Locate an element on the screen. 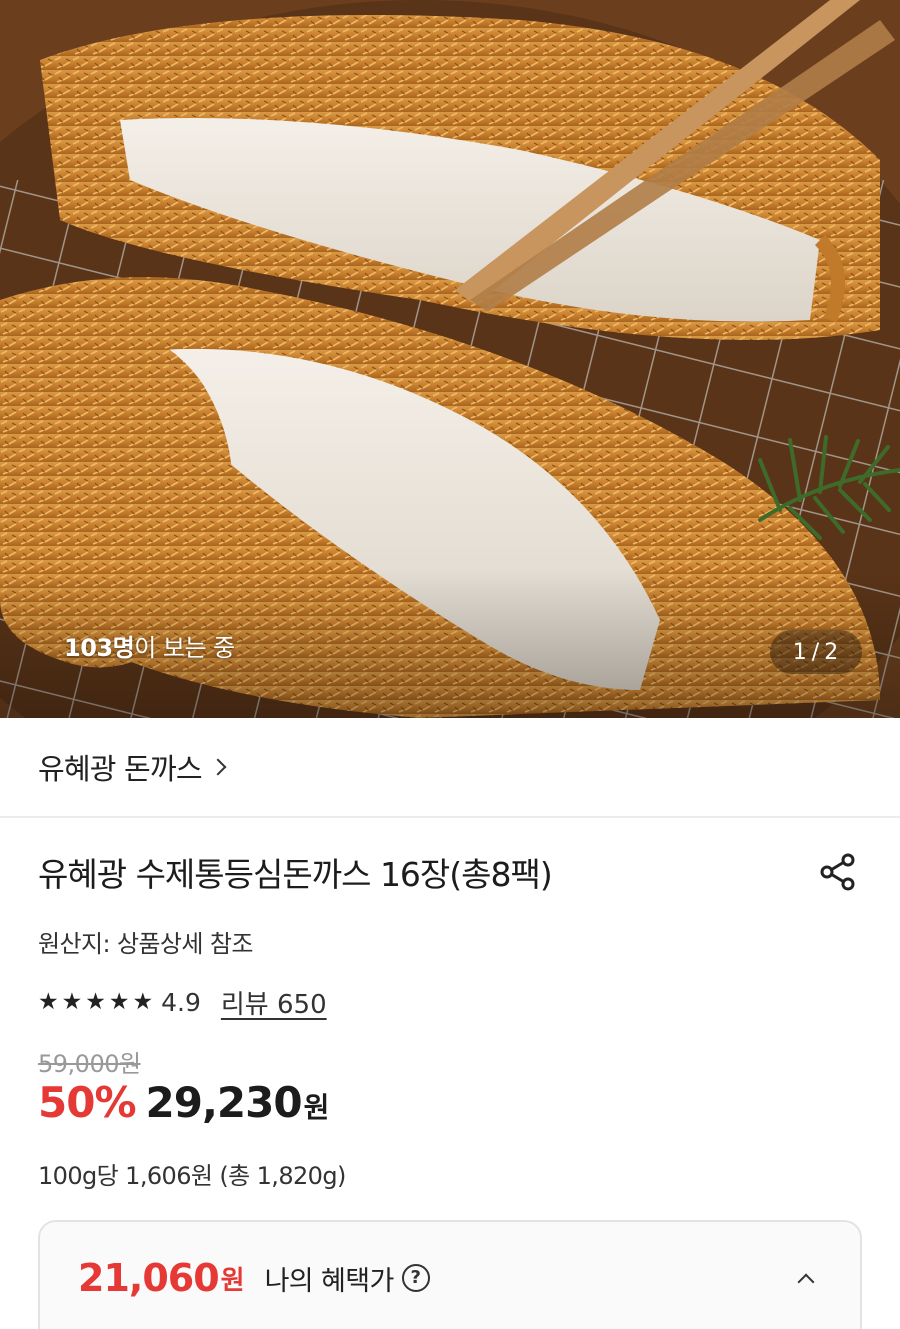 The height and width of the screenshot is (1329, 900). share-icon is located at coordinates (837, 872).